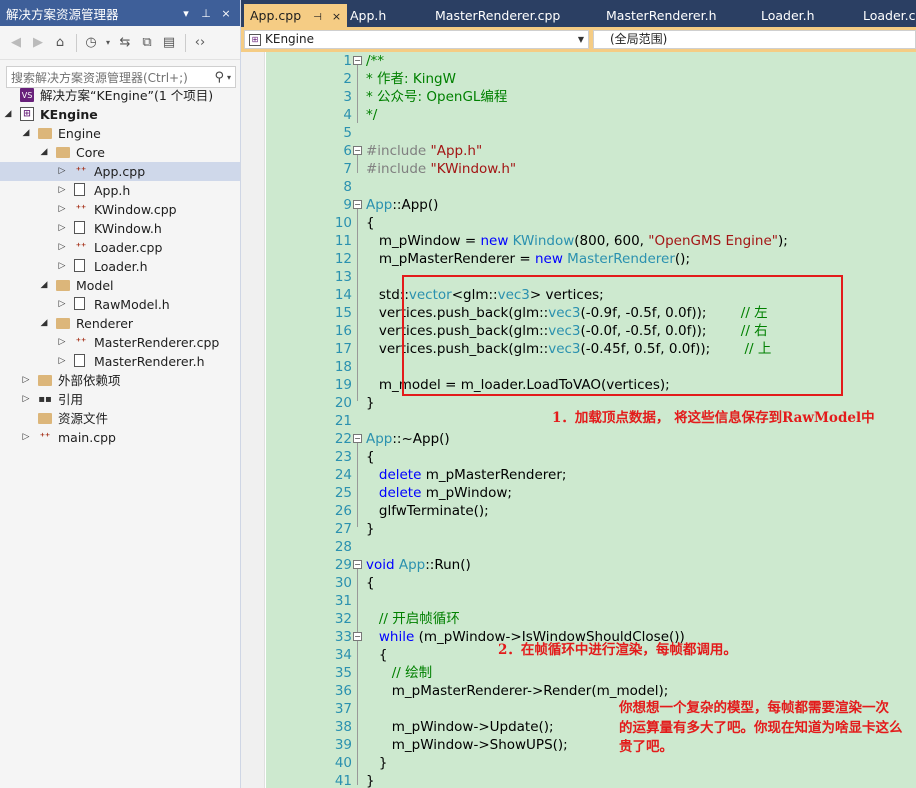  Describe the element at coordinates (169, 43) in the screenshot. I see `show-all-files-icon: ▤` at that location.